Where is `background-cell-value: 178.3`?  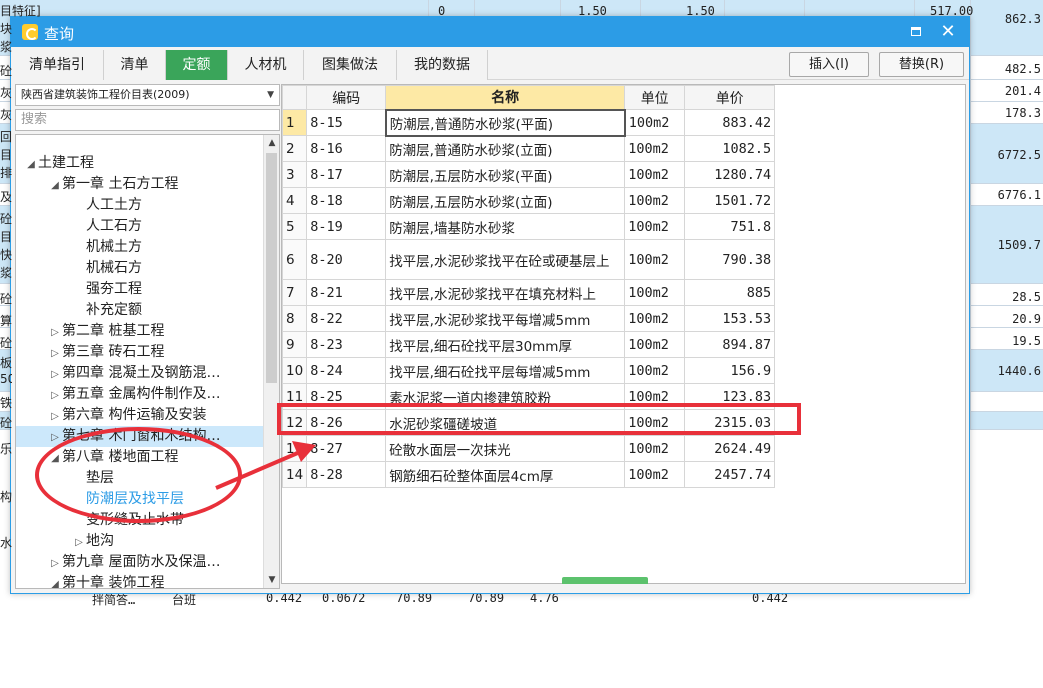 background-cell-value: 178.3 is located at coordinates (1022, 113).